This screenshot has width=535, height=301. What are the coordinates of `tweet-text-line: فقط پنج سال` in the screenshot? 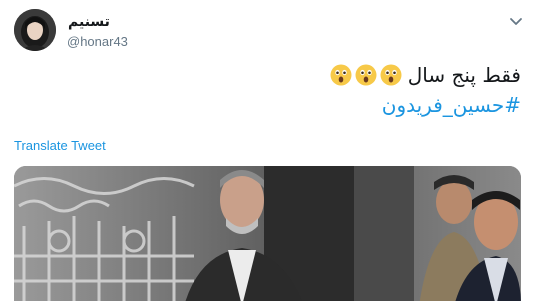 It's located at (425, 75).